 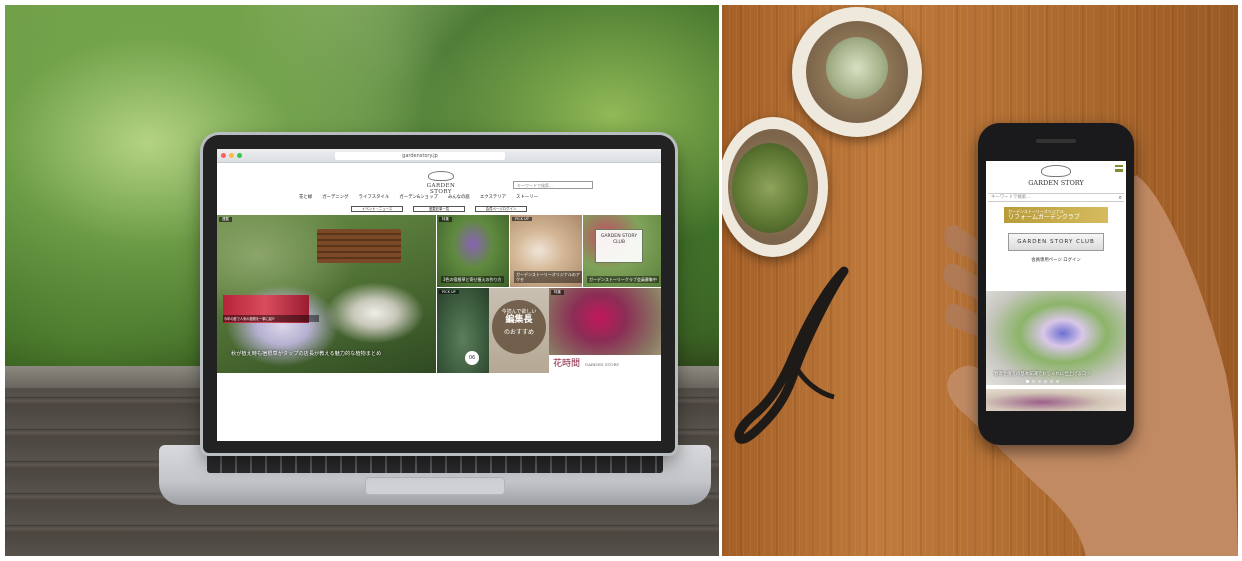 What do you see at coordinates (231, 155) in the screenshot?
I see `minimize-window-dot` at bounding box center [231, 155].